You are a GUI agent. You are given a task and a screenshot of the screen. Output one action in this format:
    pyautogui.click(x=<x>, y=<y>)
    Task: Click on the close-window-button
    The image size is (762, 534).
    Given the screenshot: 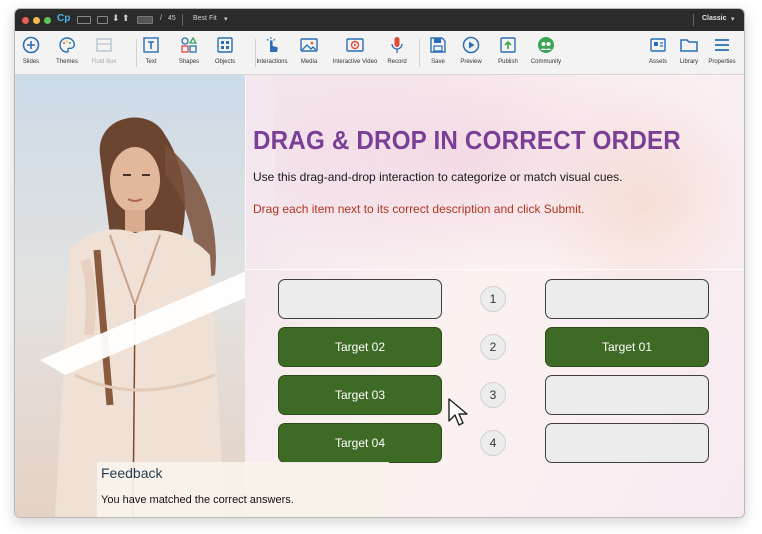 What is the action you would take?
    pyautogui.click(x=25, y=20)
    